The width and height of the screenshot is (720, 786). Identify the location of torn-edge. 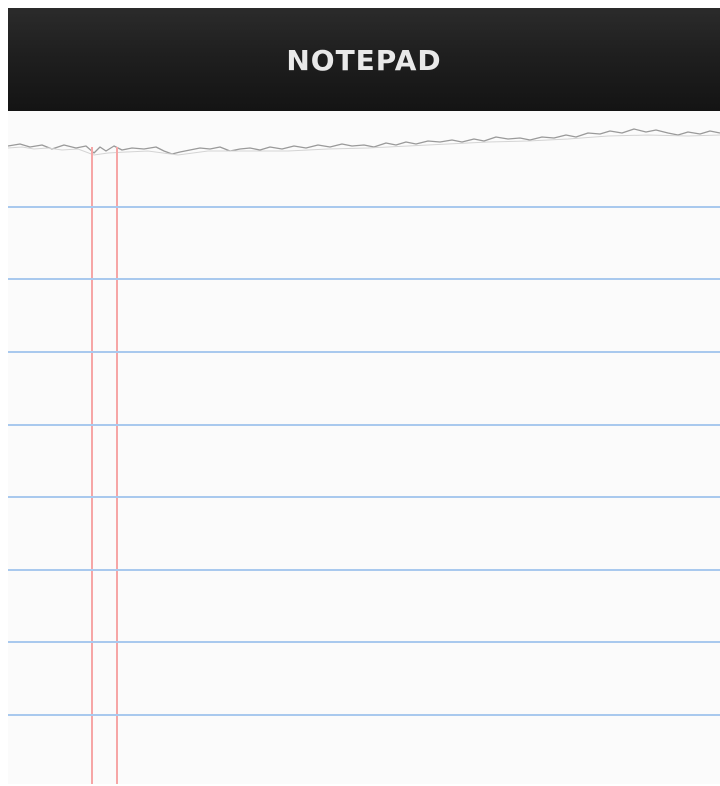
(364, 142).